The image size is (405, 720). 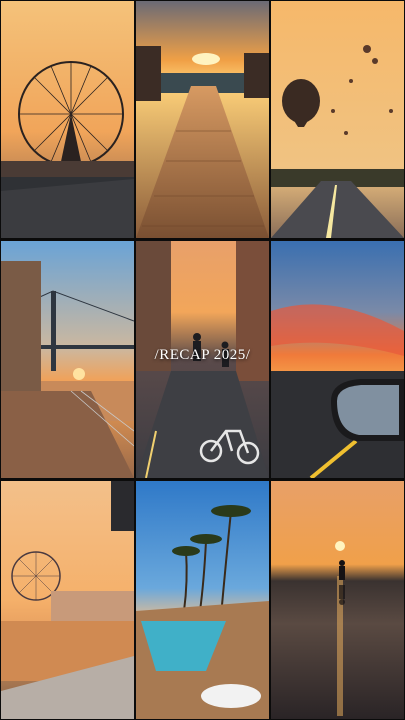 I want to click on photo-palm-pool, so click(x=202, y=600).